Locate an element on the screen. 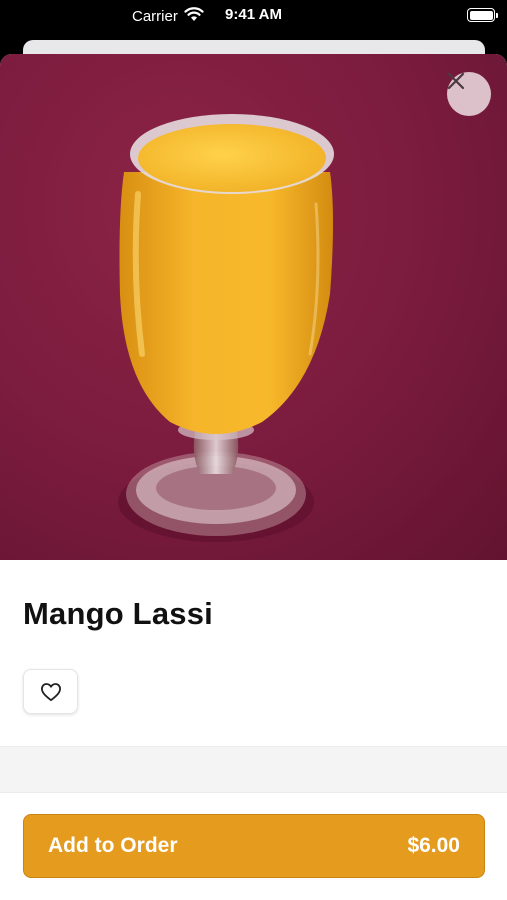 This screenshot has width=507, height=900. add-to-order-button: Add to Order $6.00 is located at coordinates (254, 846).